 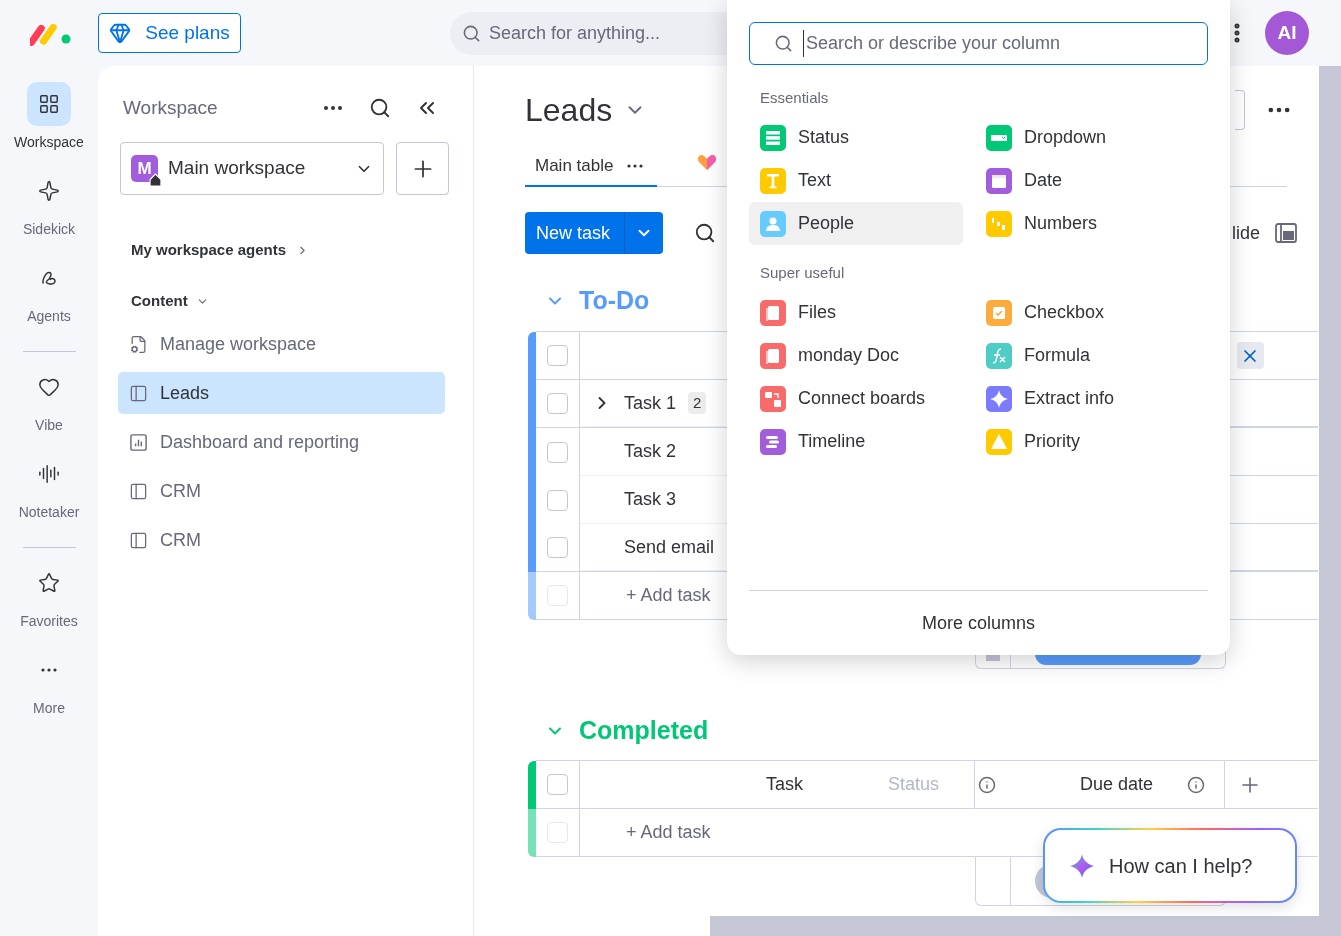 What do you see at coordinates (49, 425) in the screenshot?
I see `rail-label: Vibe` at bounding box center [49, 425].